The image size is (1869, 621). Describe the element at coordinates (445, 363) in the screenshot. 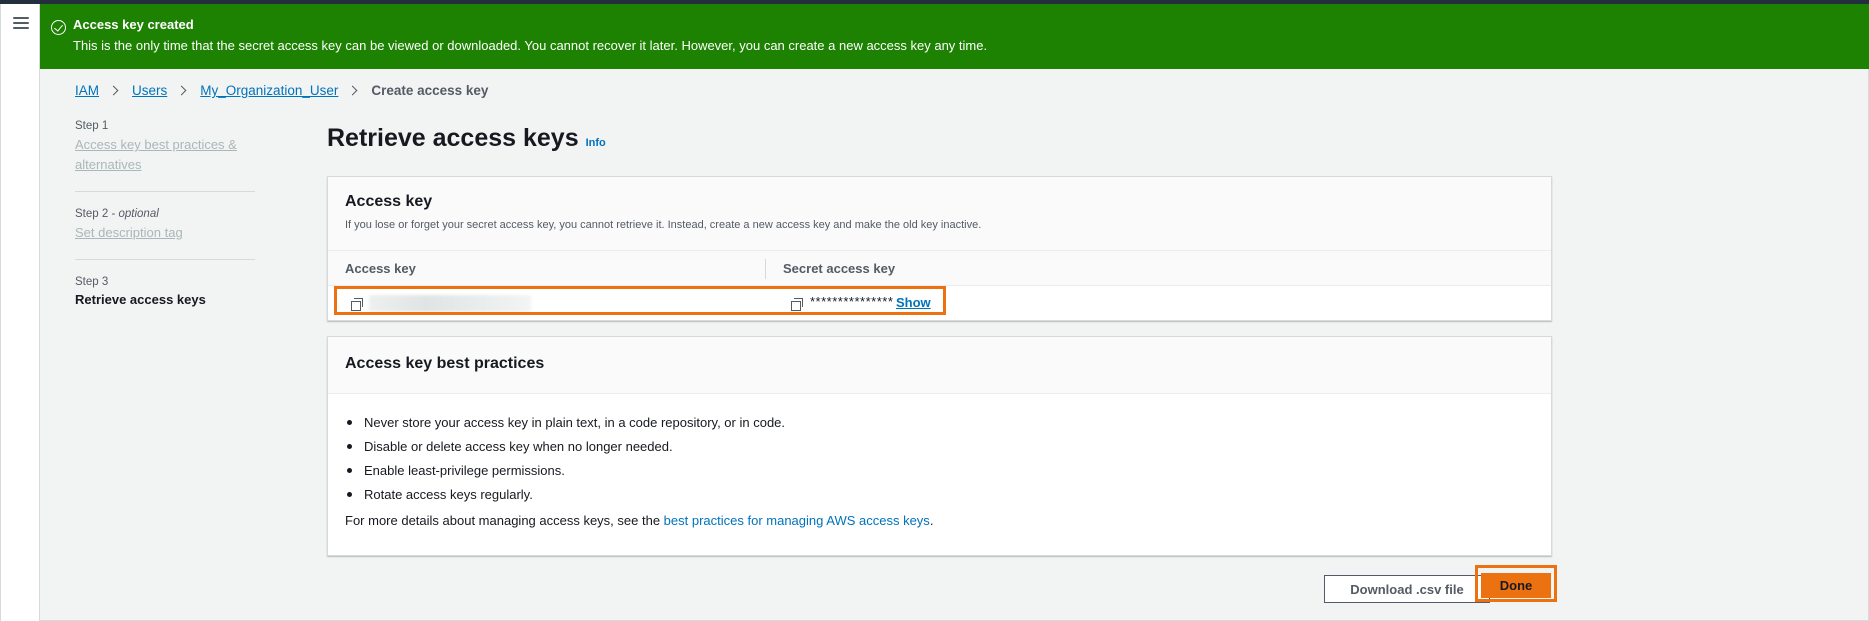

I see `best-practices-title: Access key best practices` at that location.